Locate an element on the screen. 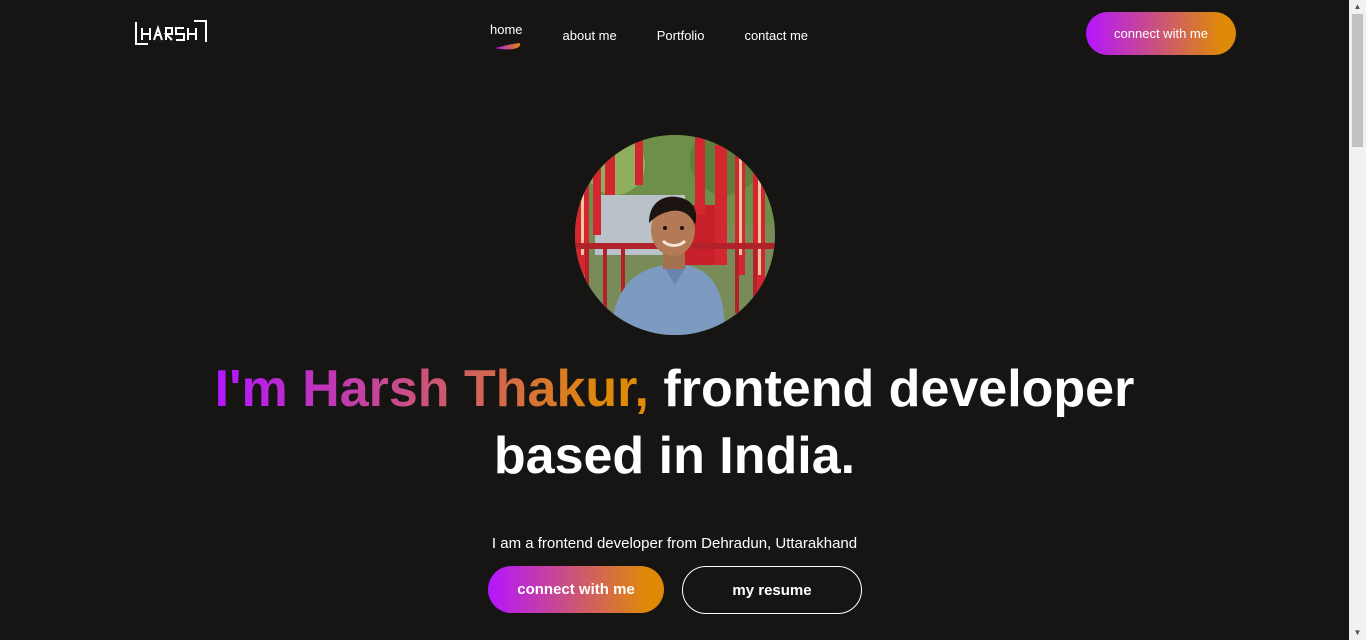 The width and height of the screenshot is (1366, 640). nav-item-label: Portfolio is located at coordinates (680, 35).